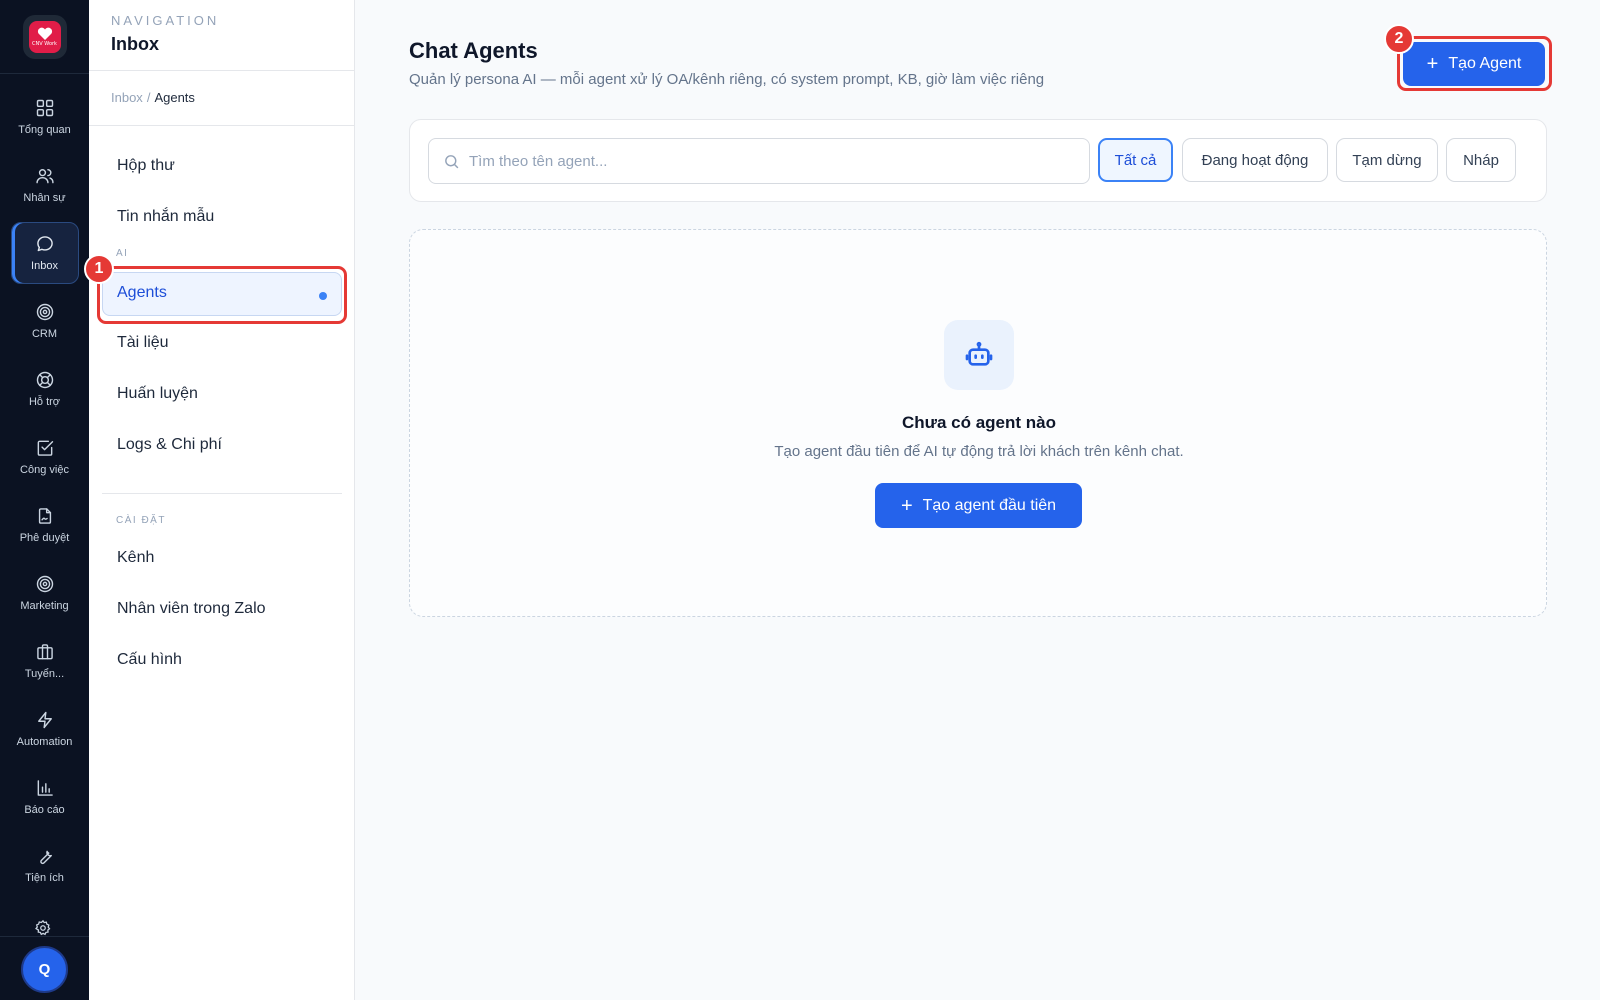 The height and width of the screenshot is (1000, 1600). What do you see at coordinates (44, 652) in the screenshot?
I see `briefcase-icon` at bounding box center [44, 652].